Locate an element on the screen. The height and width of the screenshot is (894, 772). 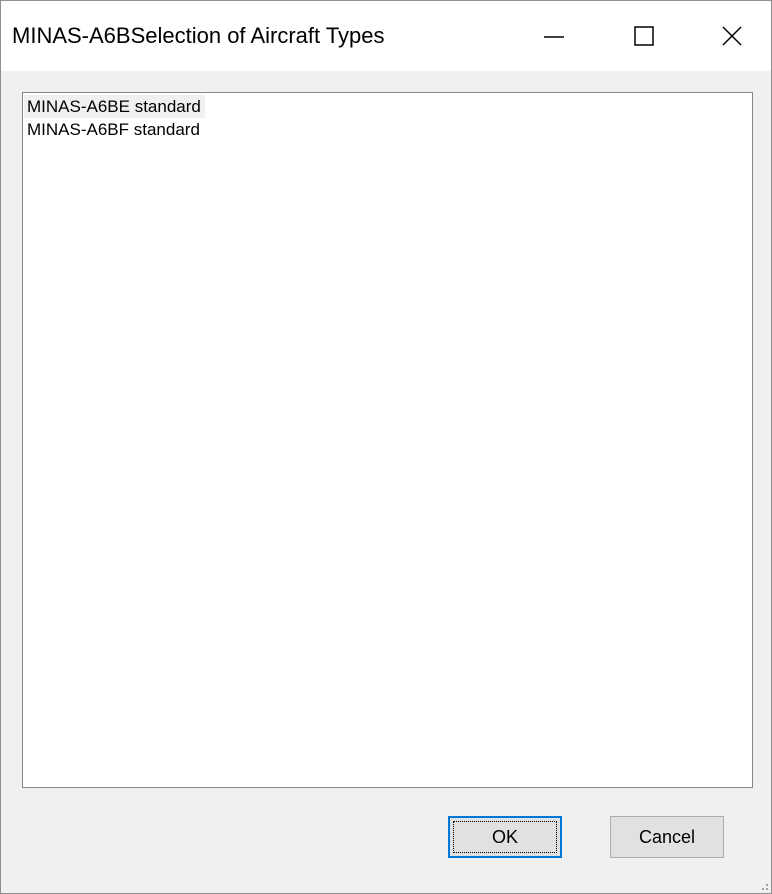
list-item-label: MINAS-A6BF standard is located at coordinates (113, 129).